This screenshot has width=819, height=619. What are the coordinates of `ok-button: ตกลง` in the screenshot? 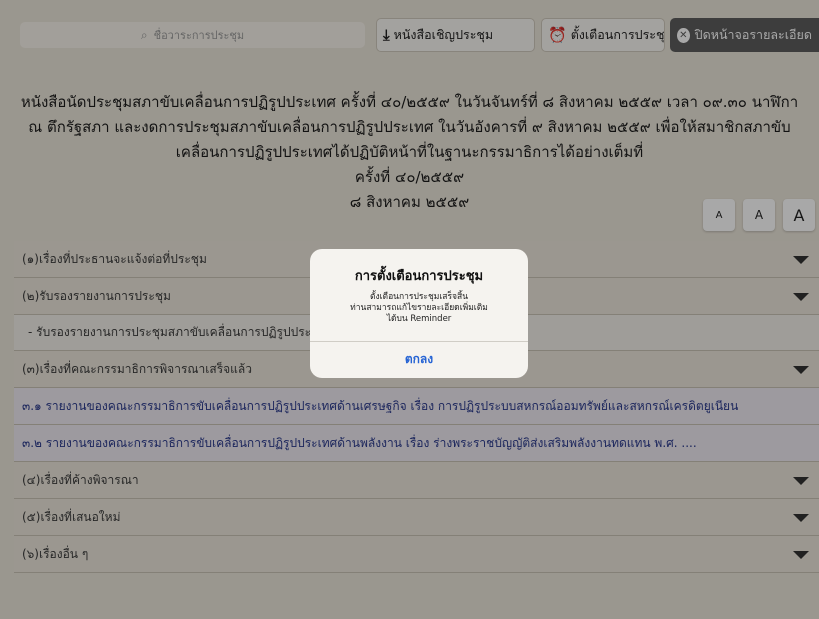 It's located at (419, 359).